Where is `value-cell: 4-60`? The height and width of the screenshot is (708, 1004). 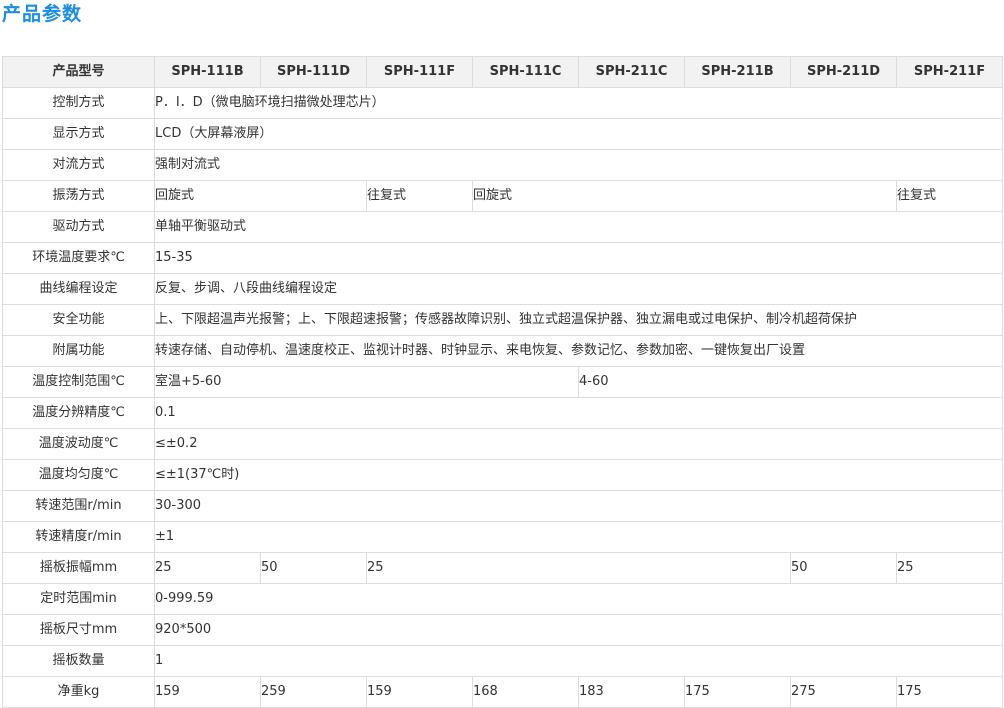
value-cell: 4-60 is located at coordinates (790, 382).